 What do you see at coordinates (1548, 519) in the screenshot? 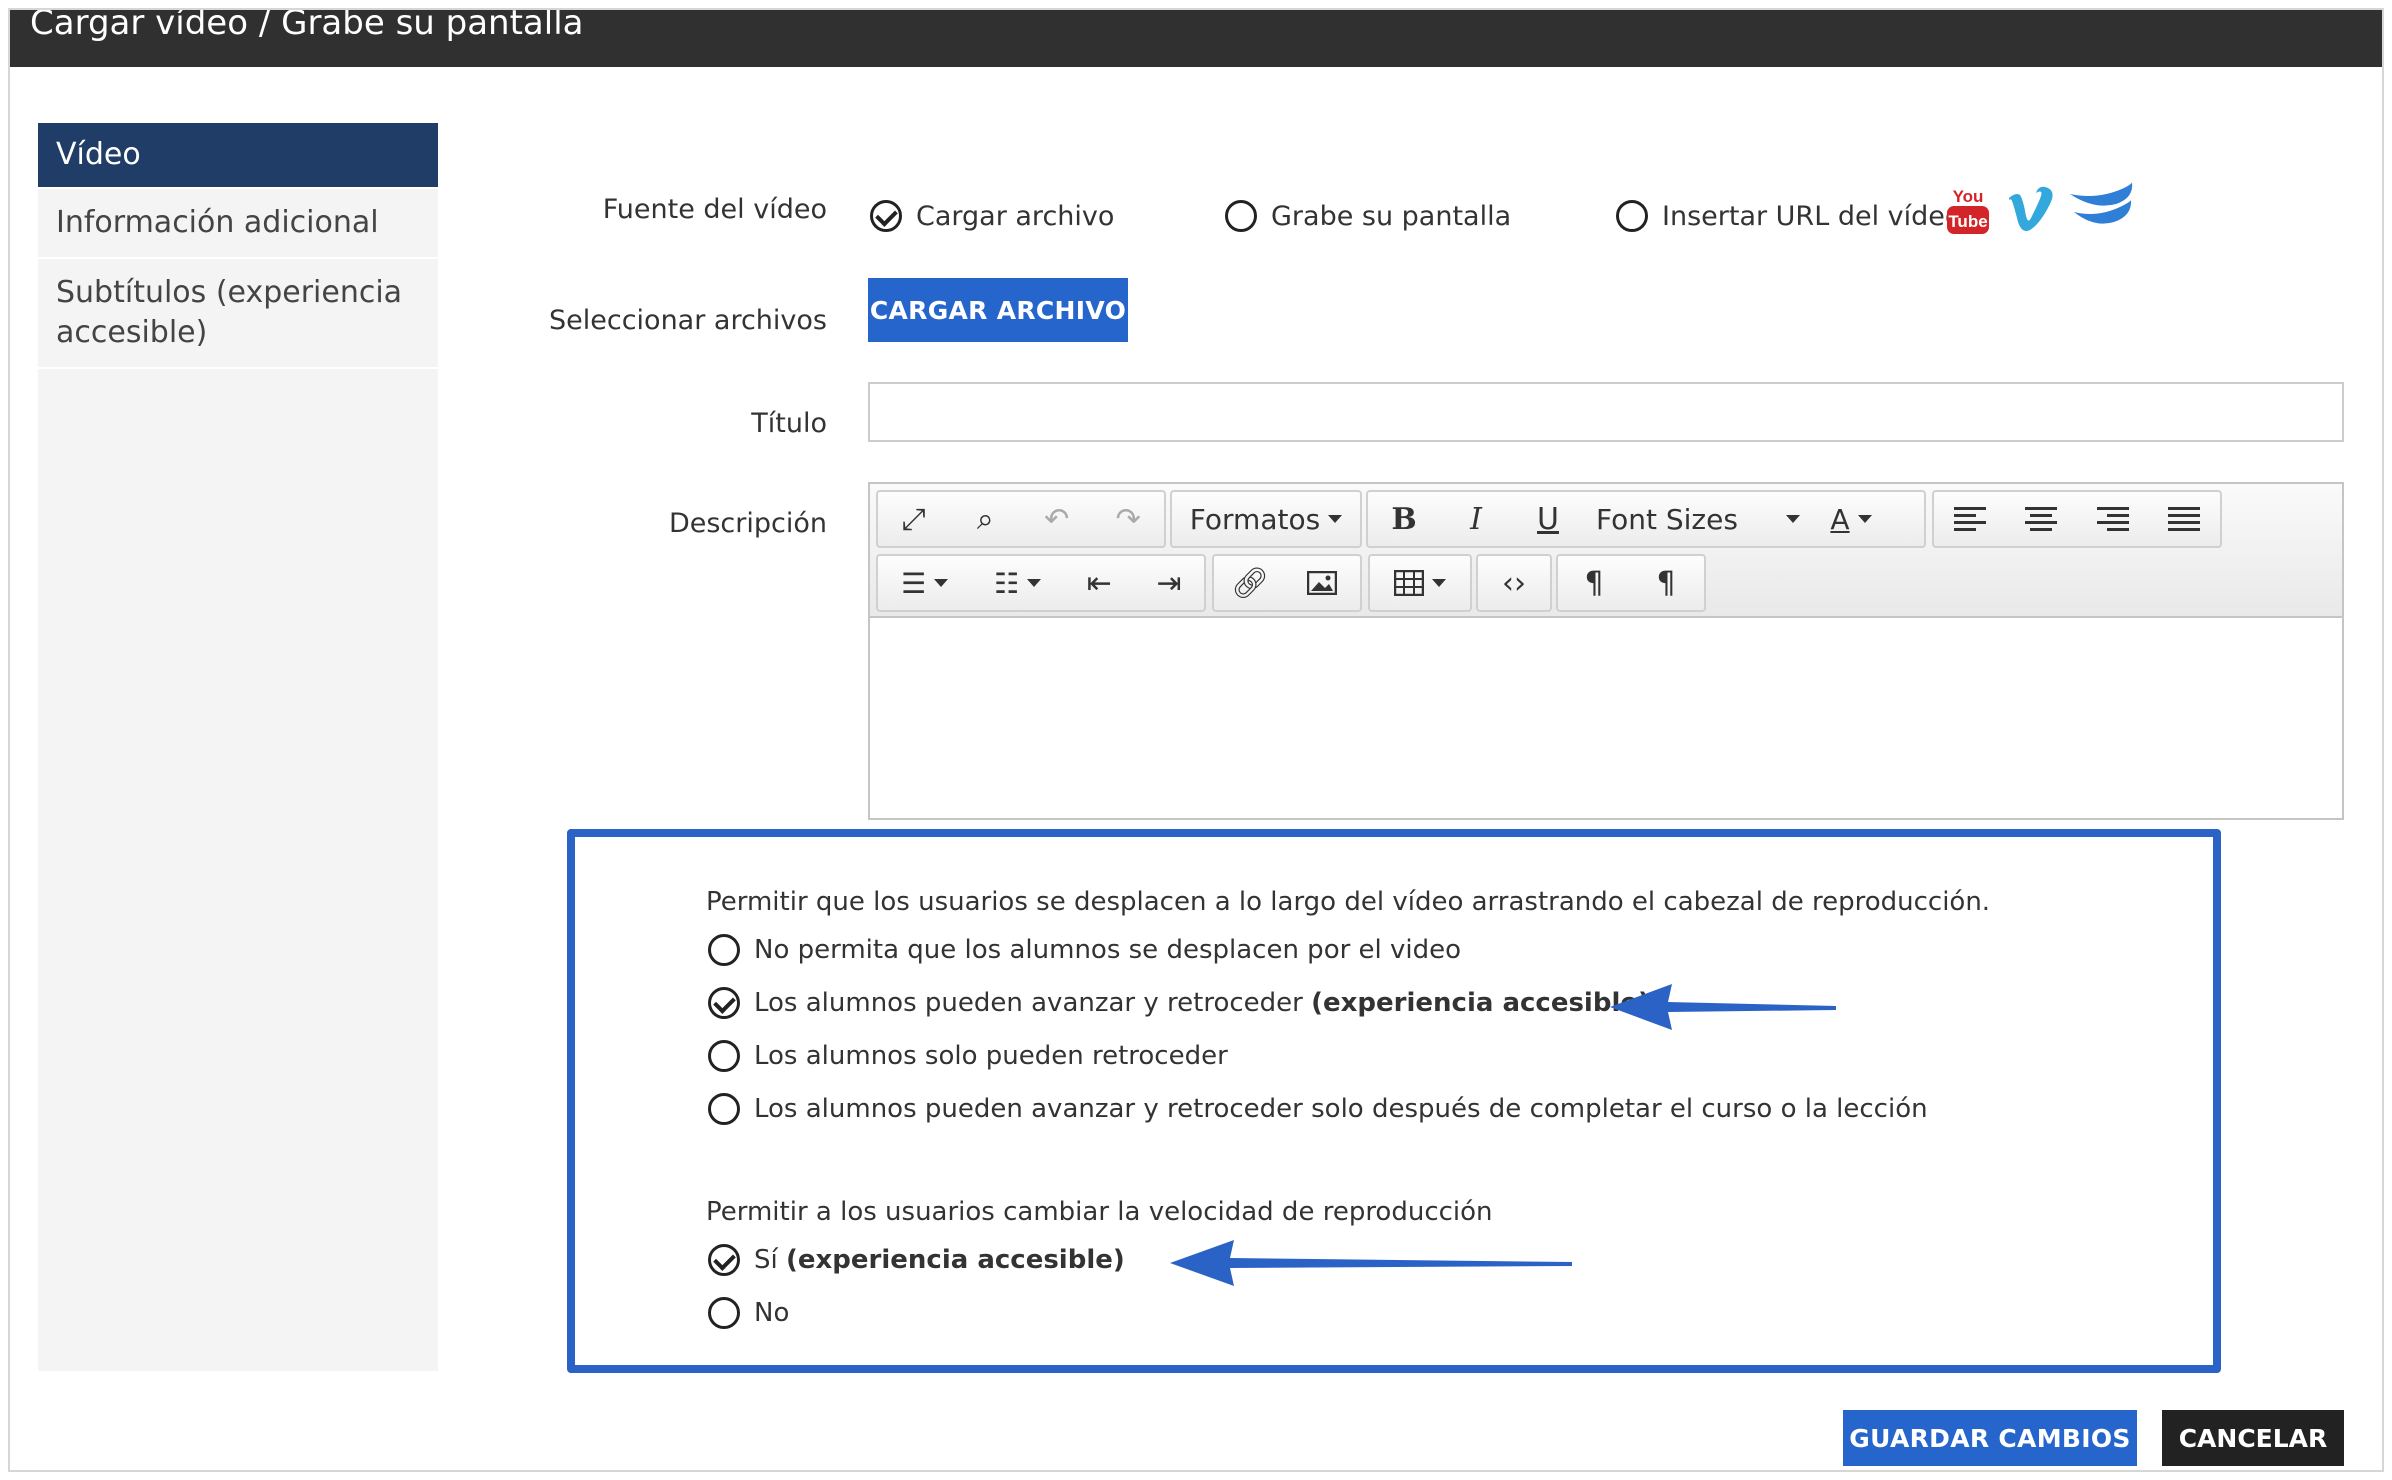
I see `underline-icon: U` at bounding box center [1548, 519].